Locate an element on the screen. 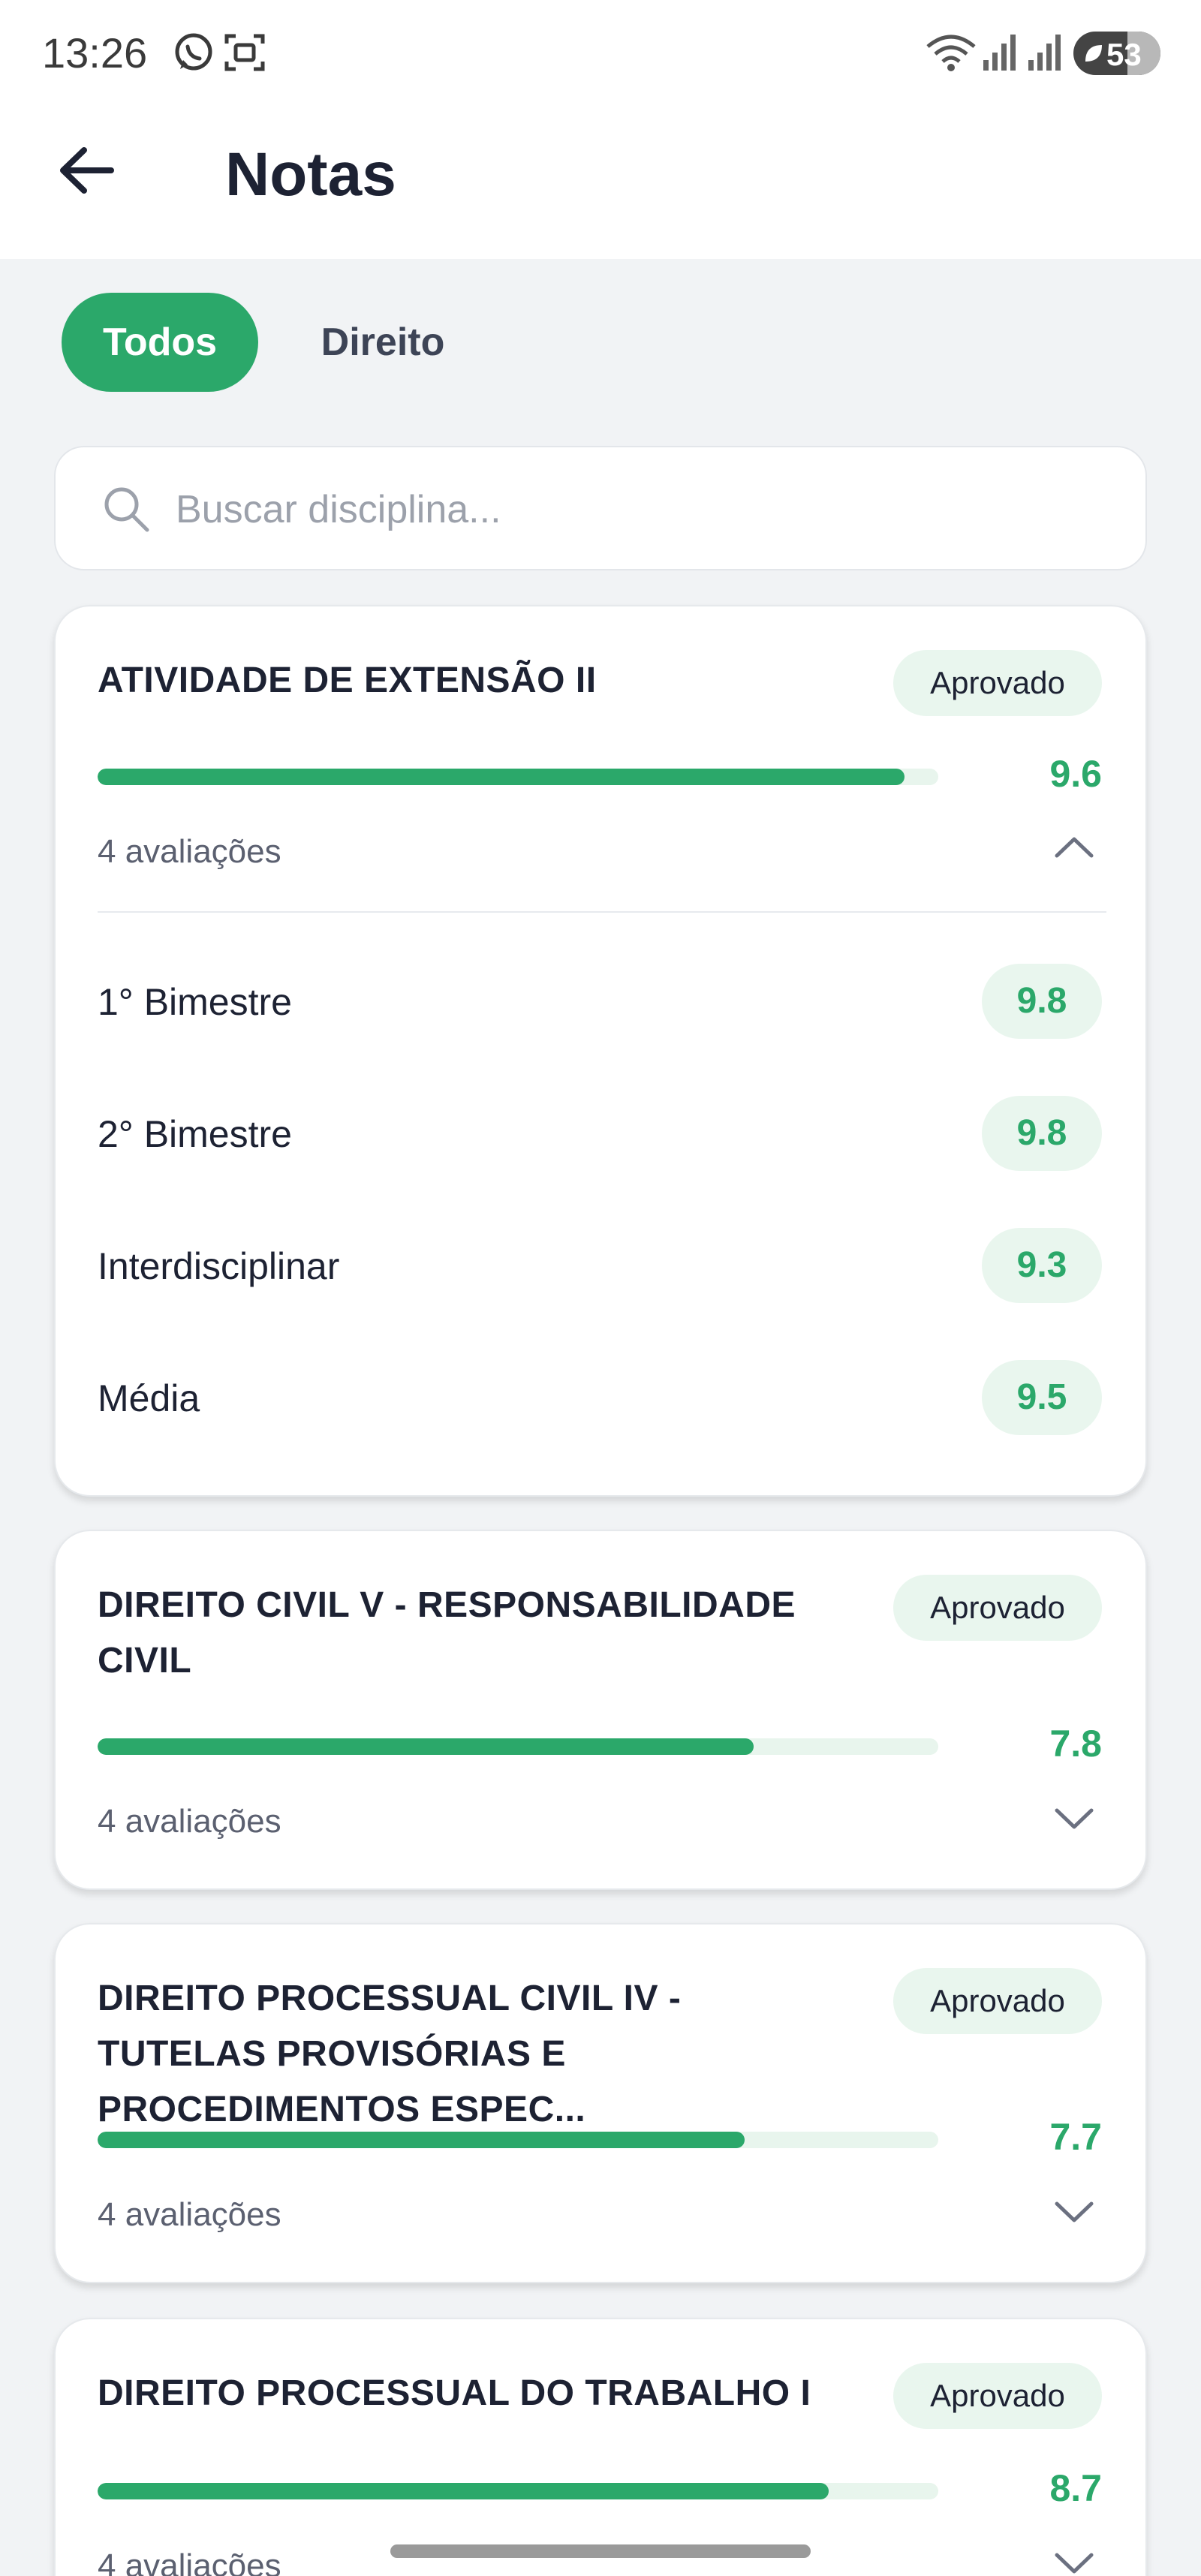 Image resolution: width=1201 pixels, height=2576 pixels. chevron-up-icon is located at coordinates (1074, 847).